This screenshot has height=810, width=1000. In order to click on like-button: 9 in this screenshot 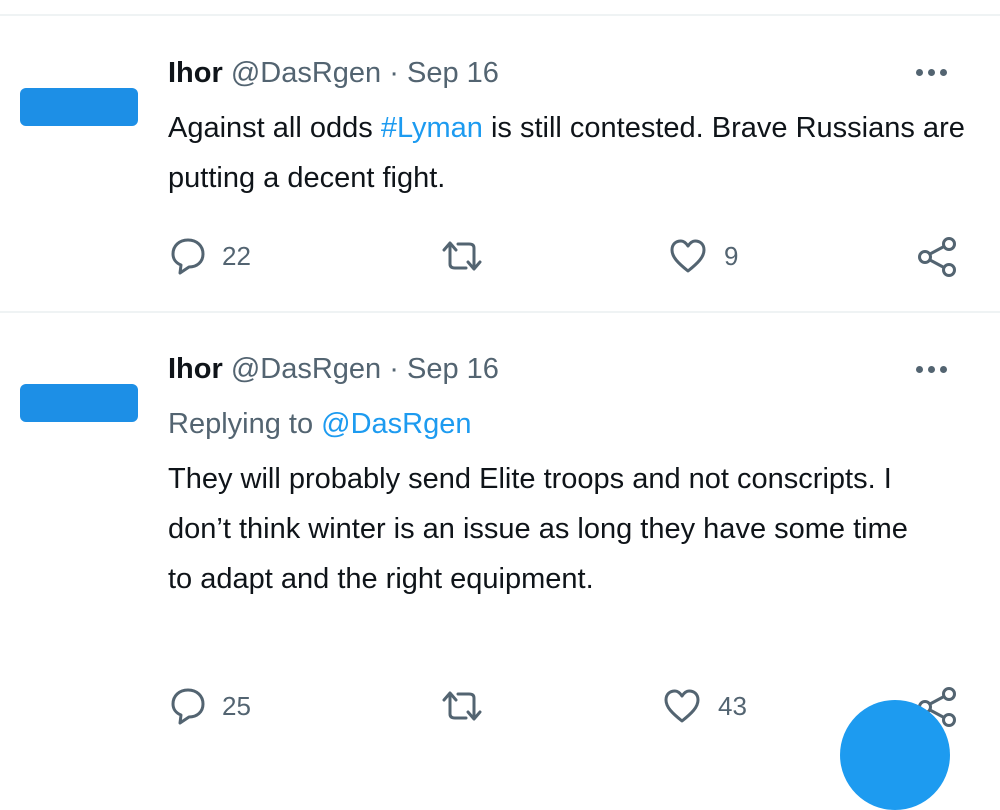, I will do `click(703, 256)`.